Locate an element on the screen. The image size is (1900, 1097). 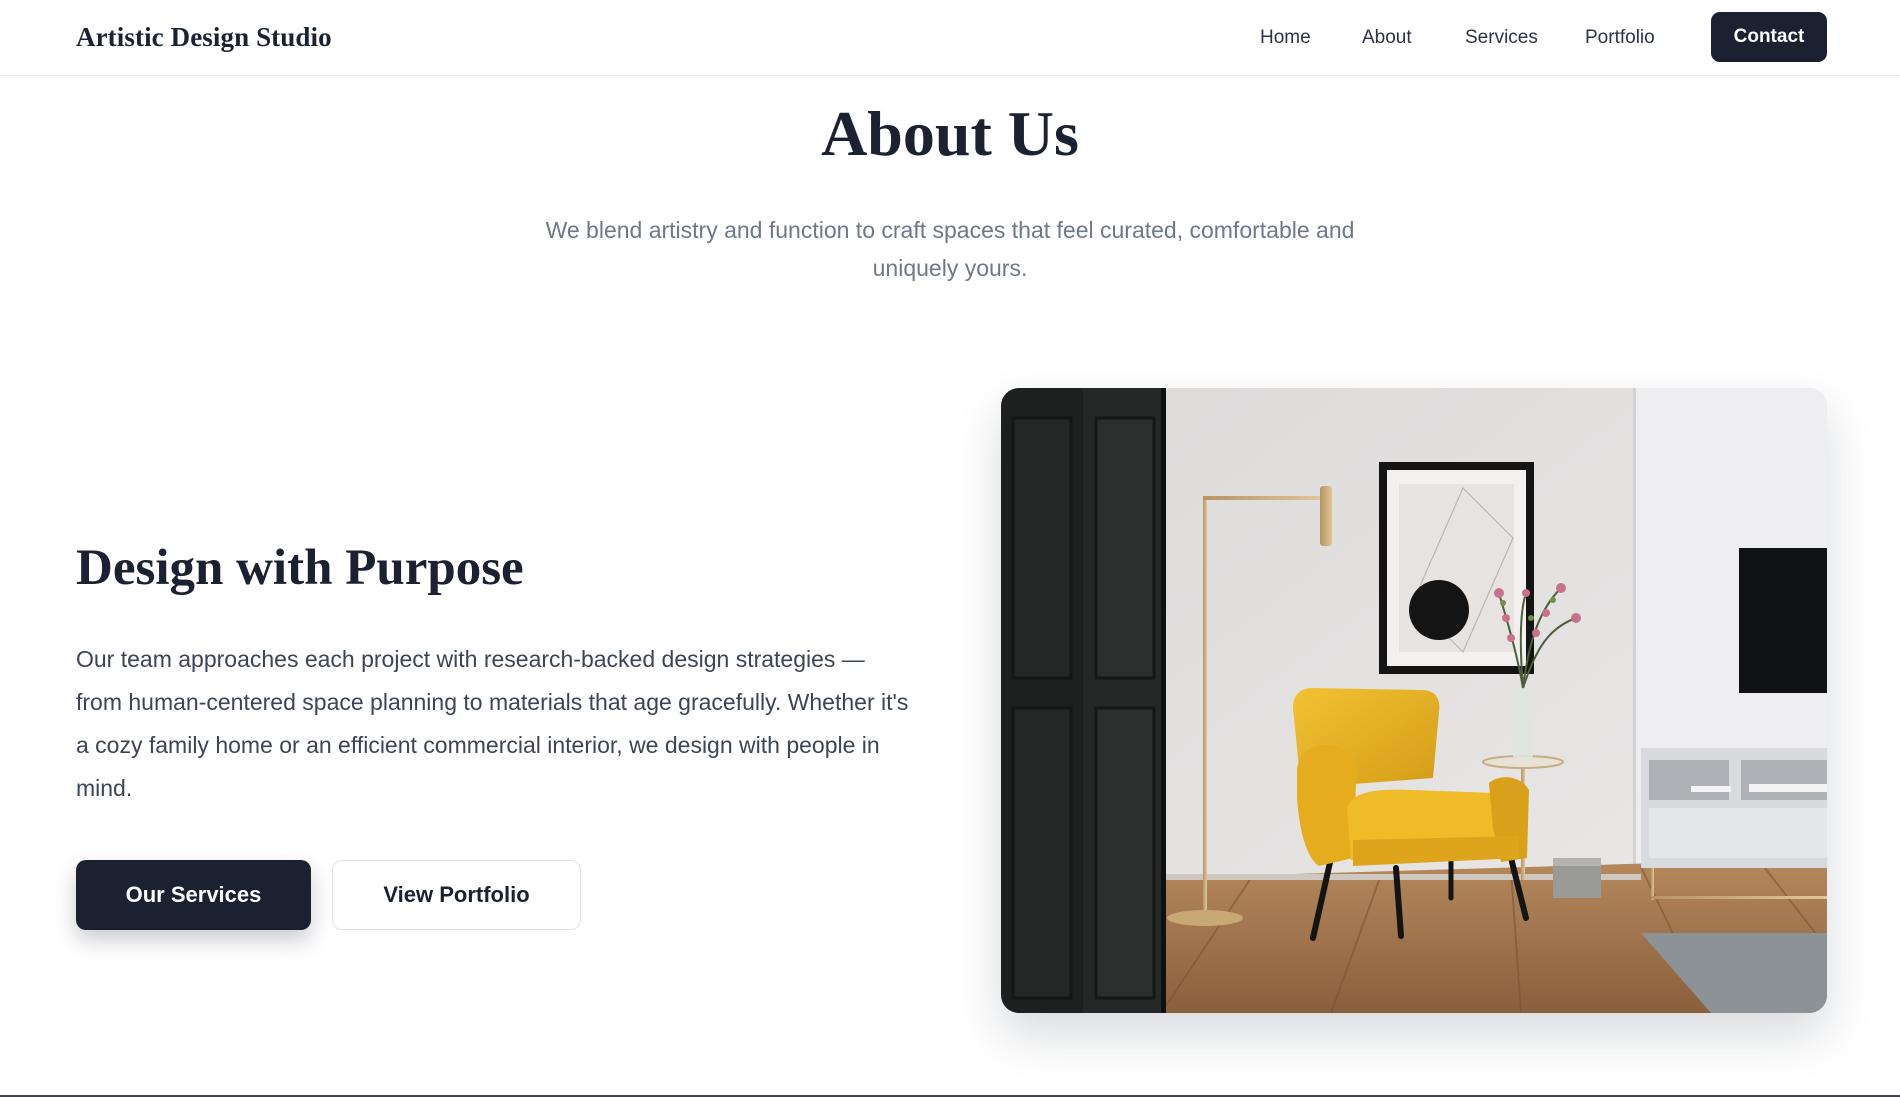
nav-link-portfolio: Portfolio is located at coordinates (1620, 38).